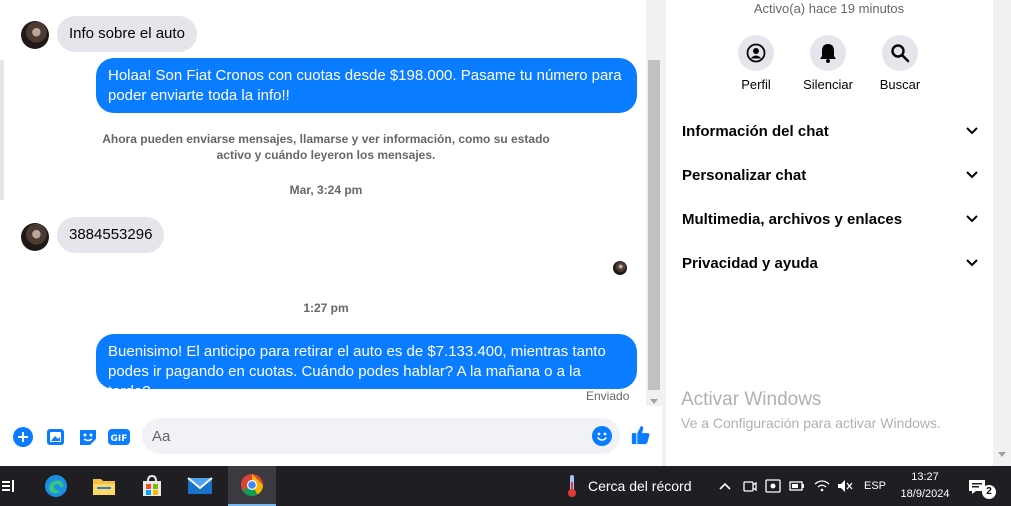  Describe the element at coordinates (152, 486) in the screenshot. I see `store-icon` at that location.